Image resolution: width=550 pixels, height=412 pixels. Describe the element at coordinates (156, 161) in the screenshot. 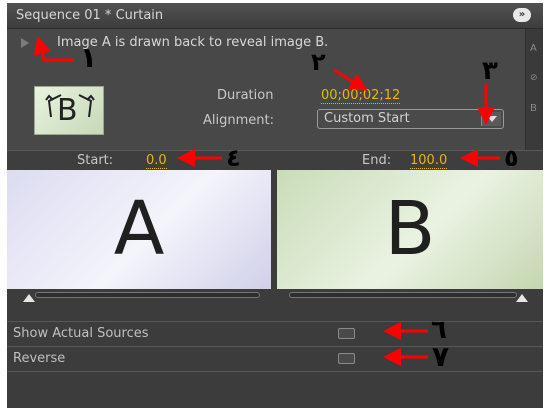

I see `start-value: 0.0` at that location.